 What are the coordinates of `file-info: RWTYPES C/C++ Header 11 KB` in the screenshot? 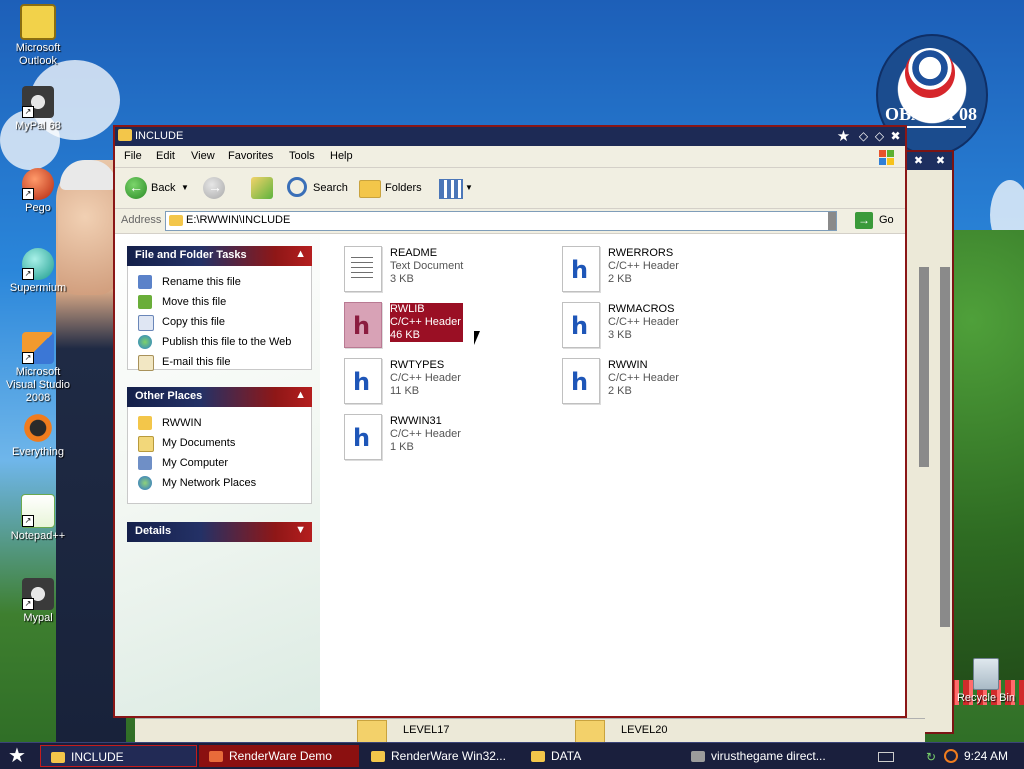 It's located at (425, 378).